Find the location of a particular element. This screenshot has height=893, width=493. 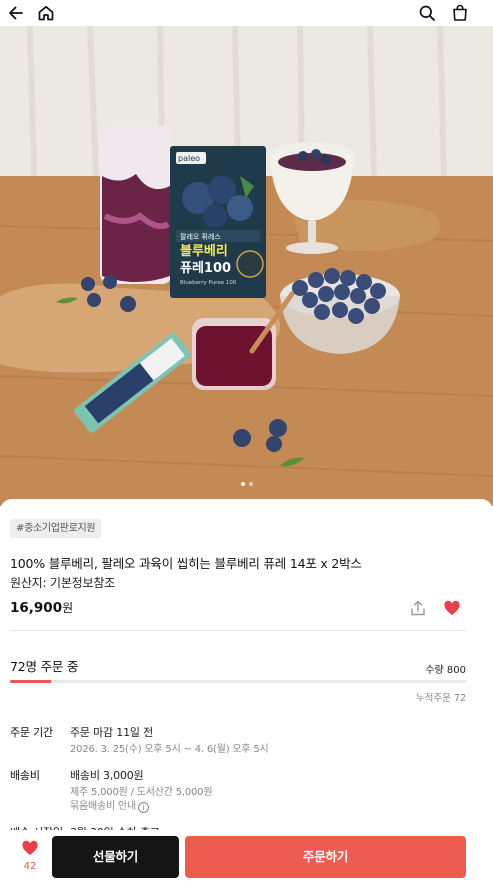

bundle-shipping-link: 묶음배송비 안내 i is located at coordinates (109, 805).